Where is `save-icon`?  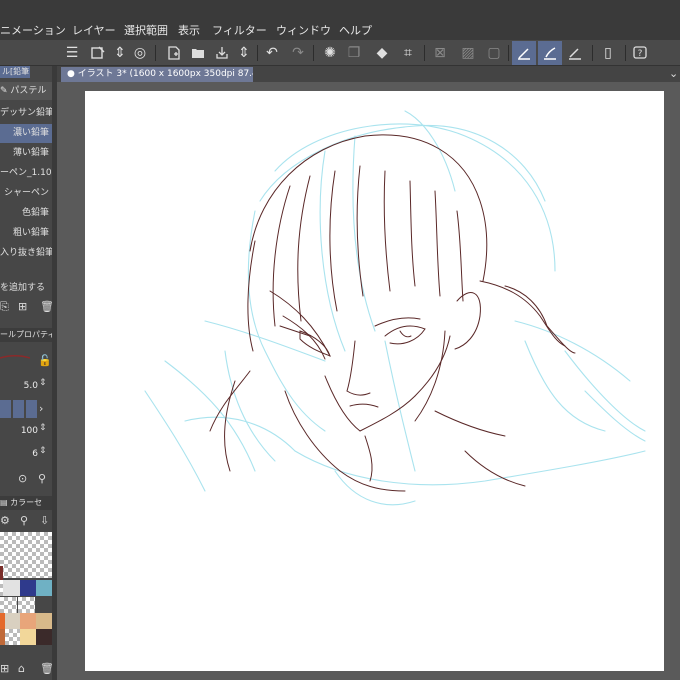
save-icon is located at coordinates (222, 53).